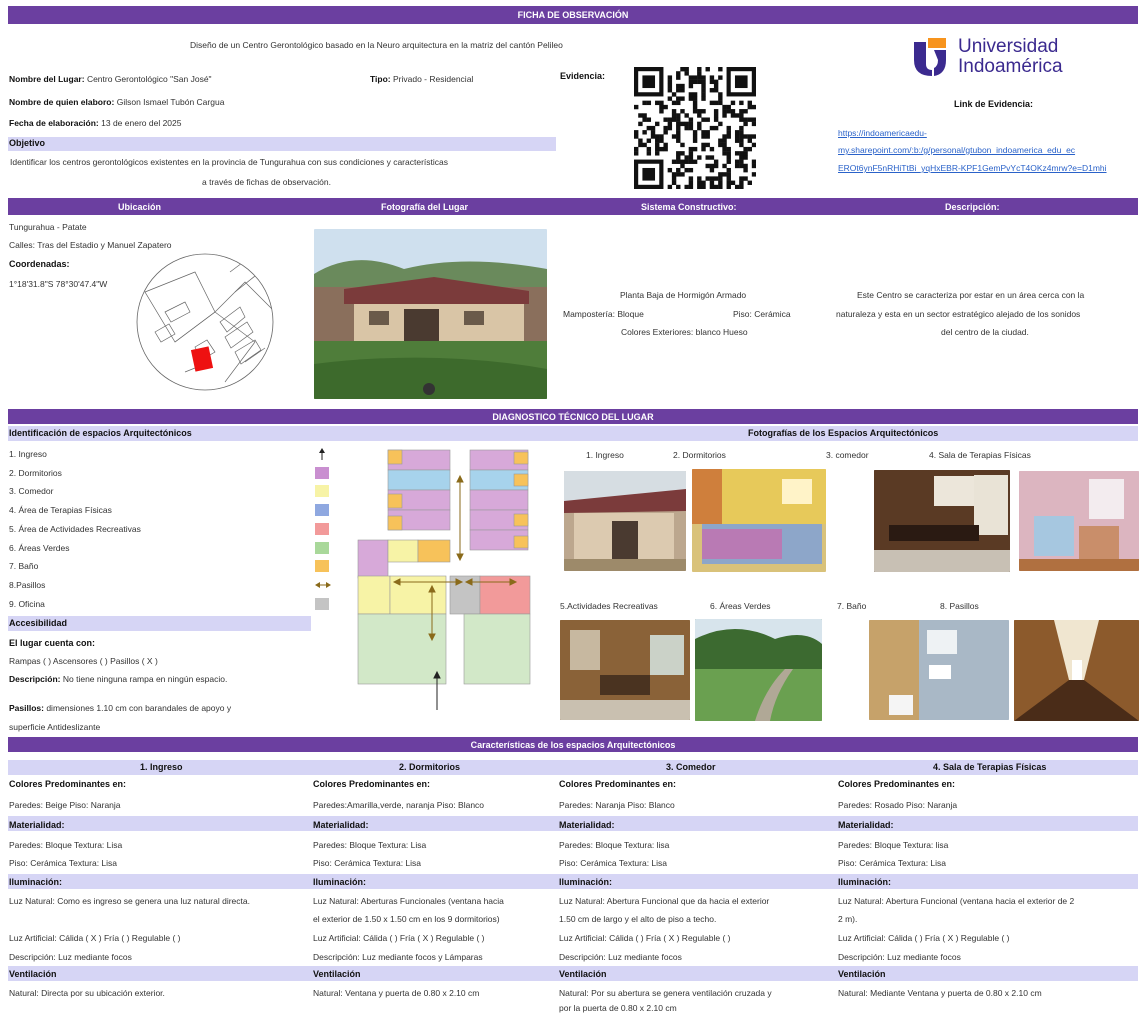  I want to click on column-ilum2: 2 m)., so click(848, 919).